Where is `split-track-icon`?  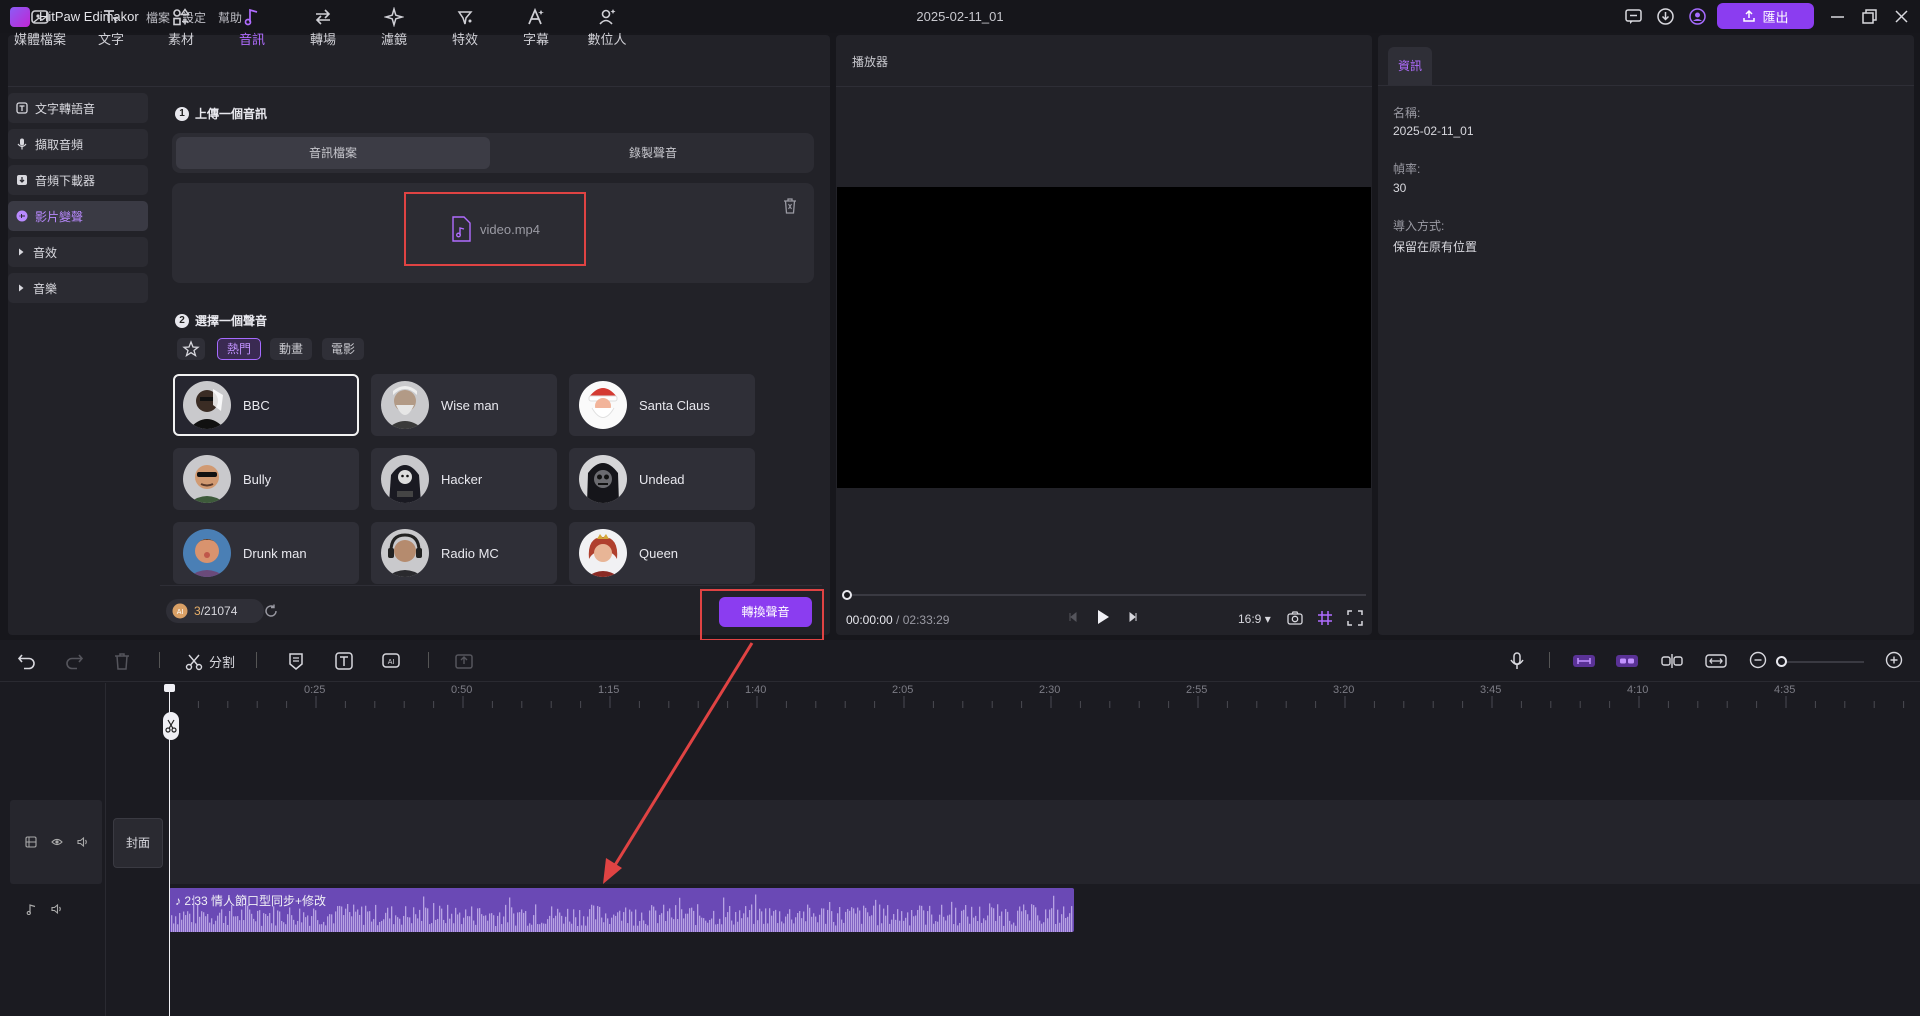 split-track-icon is located at coordinates (1672, 661).